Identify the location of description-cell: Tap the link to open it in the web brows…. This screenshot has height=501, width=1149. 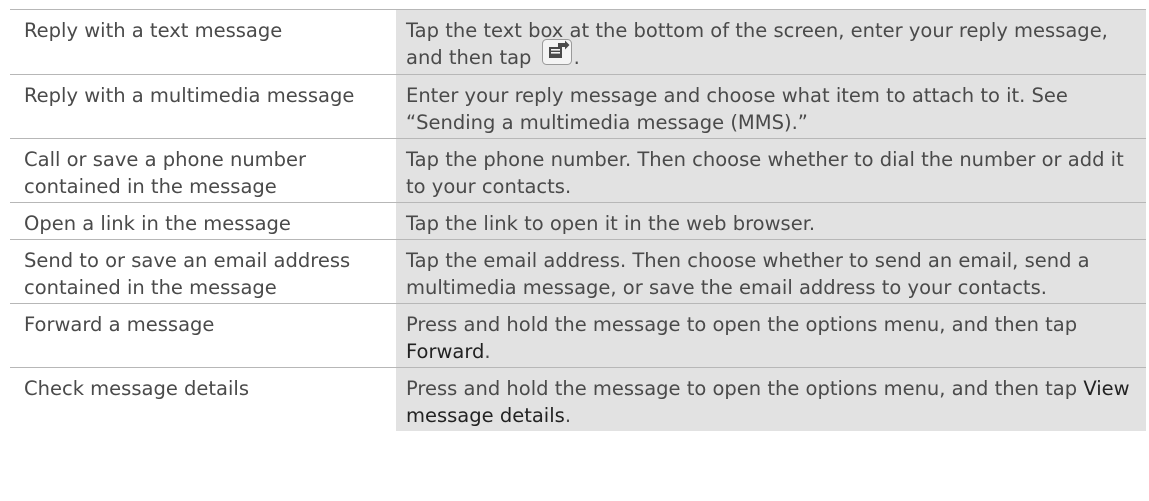
(771, 221).